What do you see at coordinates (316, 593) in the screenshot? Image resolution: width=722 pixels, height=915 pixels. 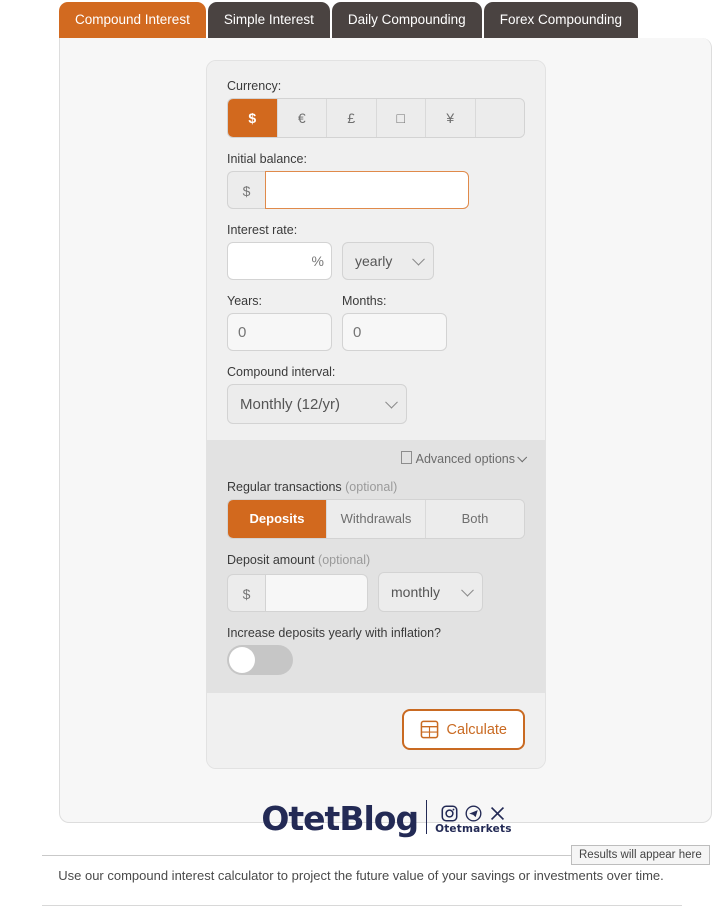 I see `deposit-amount-input` at bounding box center [316, 593].